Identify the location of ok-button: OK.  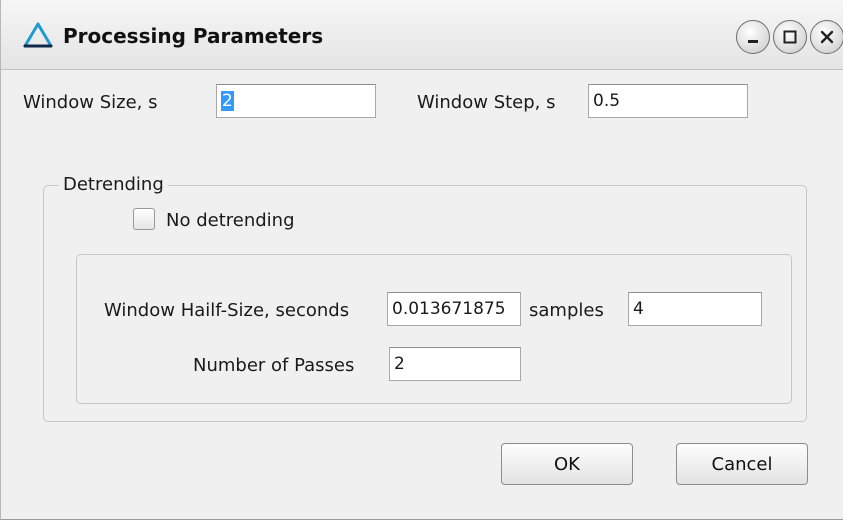
(567, 464).